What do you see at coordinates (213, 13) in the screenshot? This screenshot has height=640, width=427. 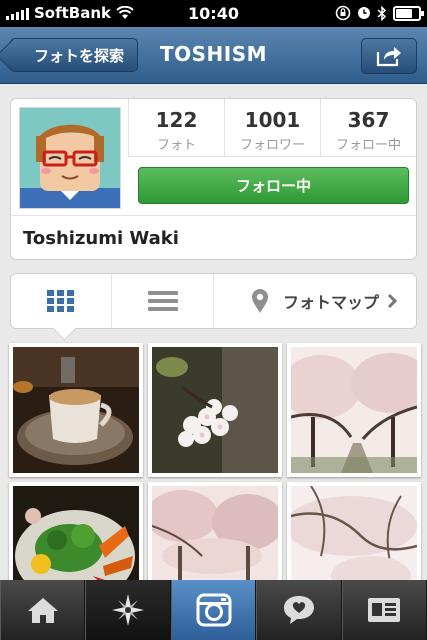 I see `status-bar: SoftBank 10:40` at bounding box center [213, 13].